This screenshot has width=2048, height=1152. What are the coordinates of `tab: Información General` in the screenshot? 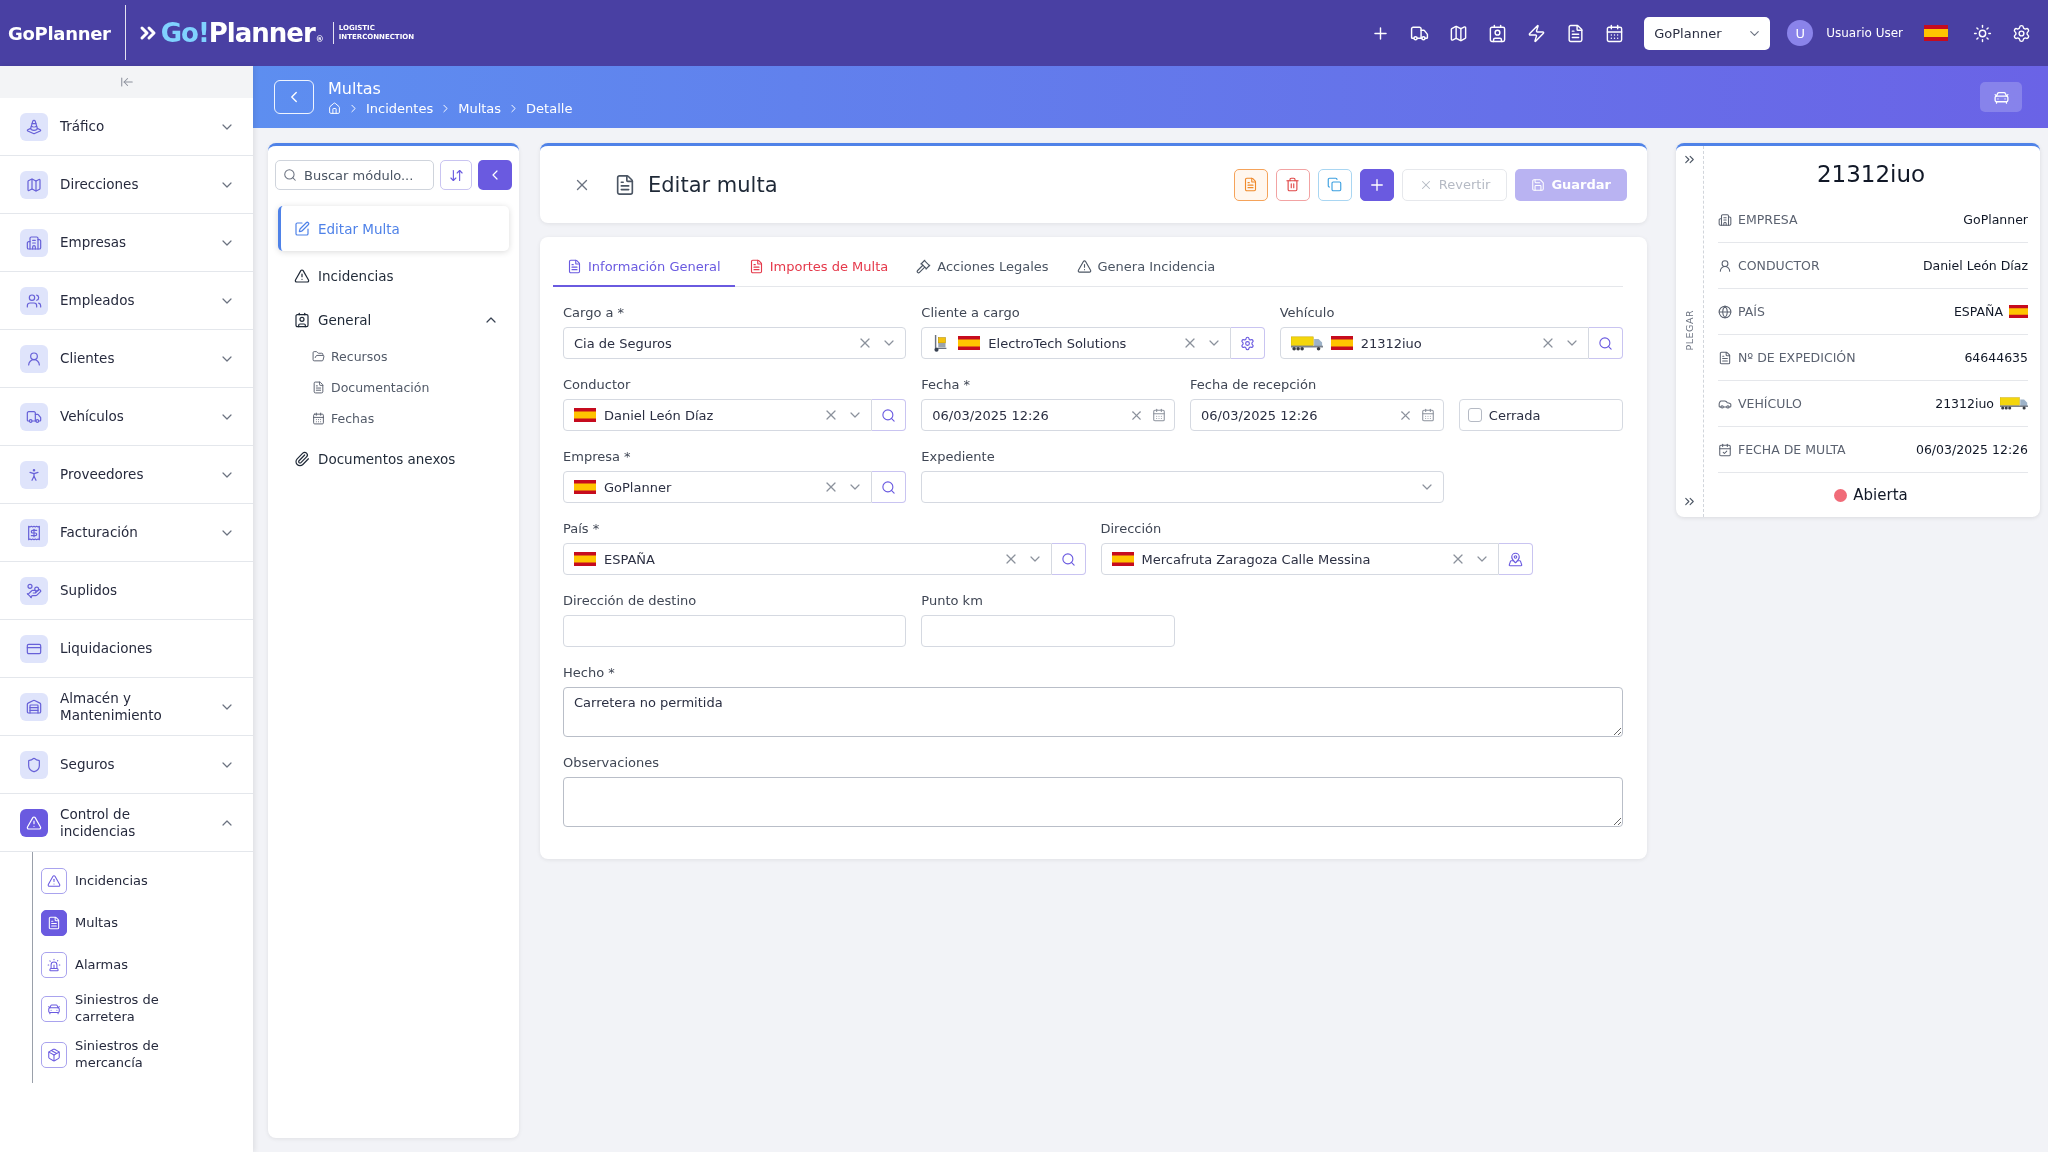 It's located at (644, 267).